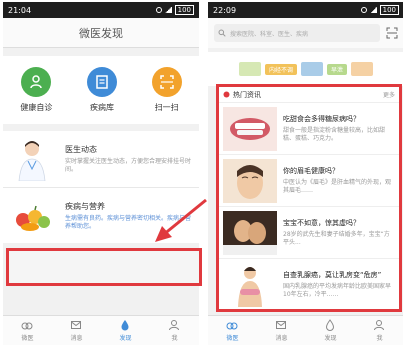 The width and height of the screenshot is (403, 347). Describe the element at coordinates (85, 206) in the screenshot. I see `disease-nutrition-title: 疾病与营养` at that location.